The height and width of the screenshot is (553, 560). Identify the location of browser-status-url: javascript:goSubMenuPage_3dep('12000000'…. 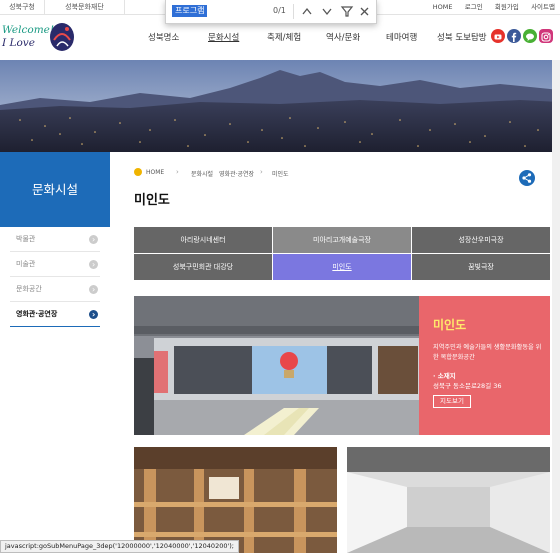
(119, 546).